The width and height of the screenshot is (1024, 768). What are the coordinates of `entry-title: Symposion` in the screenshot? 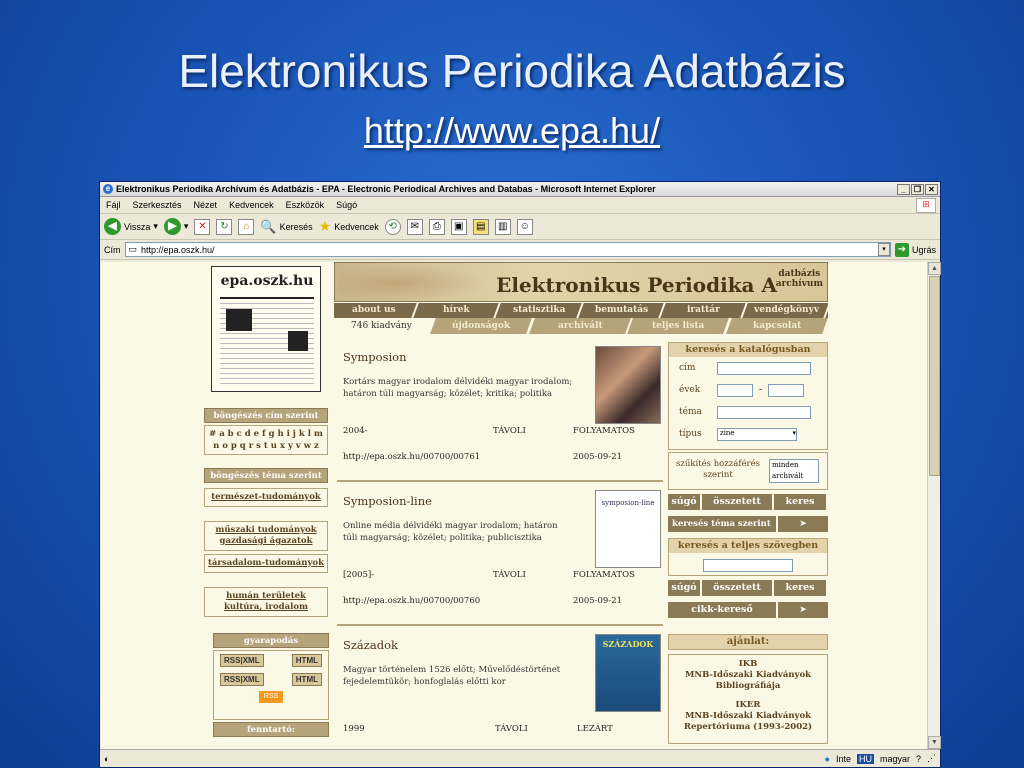 It's located at (374, 357).